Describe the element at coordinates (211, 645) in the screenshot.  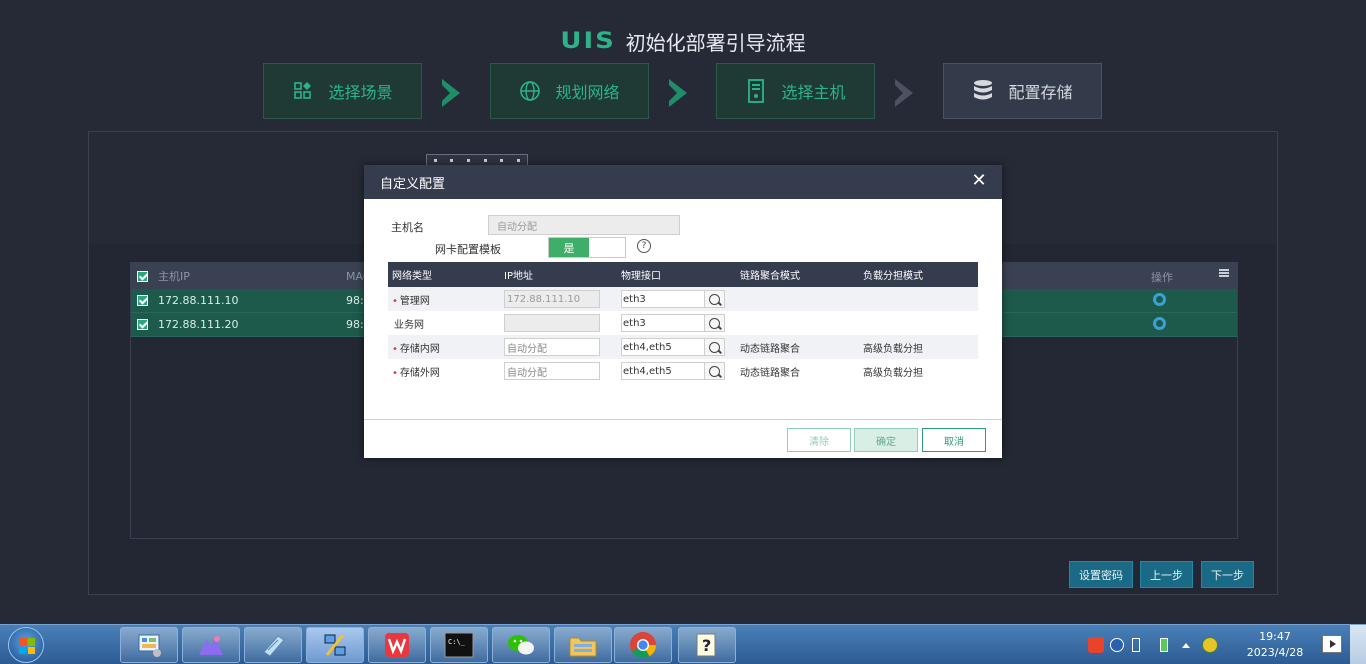
I see `app-icon` at that location.